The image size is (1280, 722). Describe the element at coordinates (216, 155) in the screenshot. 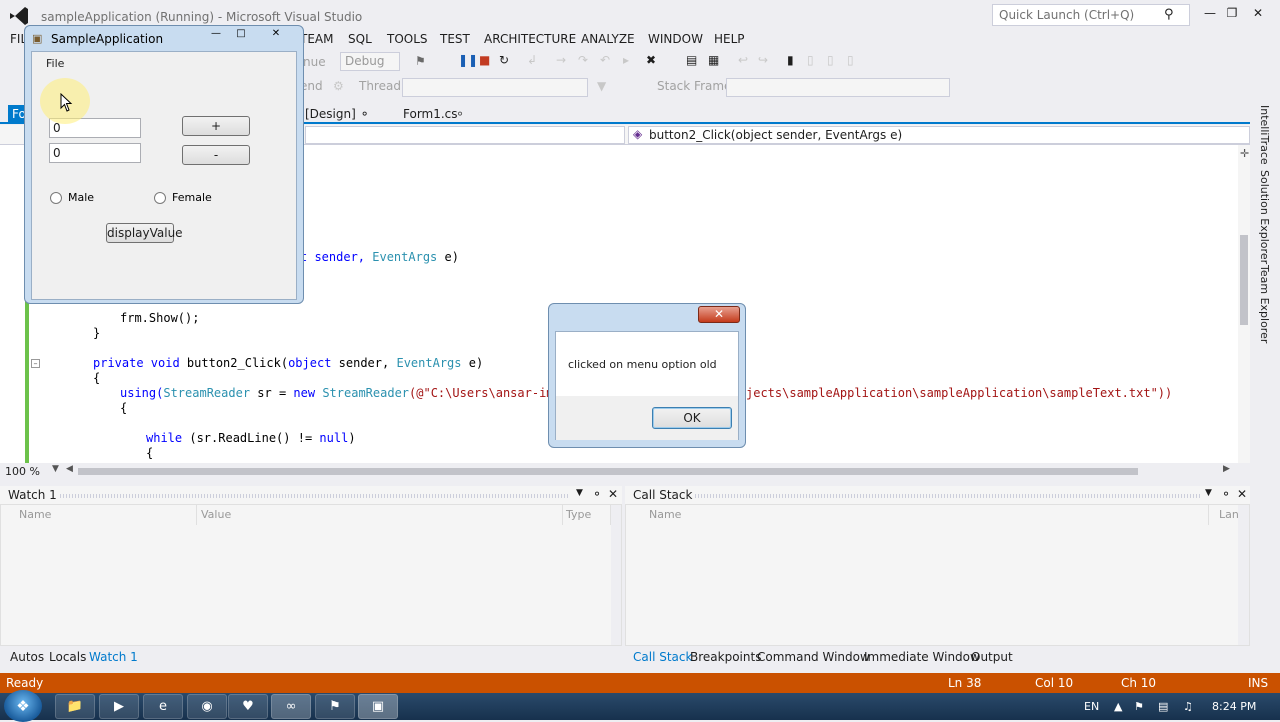

I see `minus-button: -` at that location.